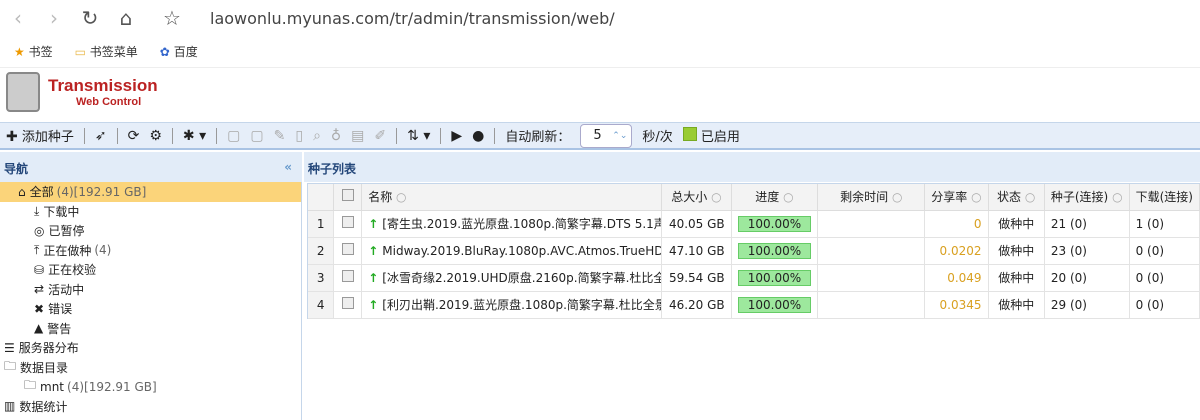  I want to click on nav-item-label: 警告, so click(59, 328).